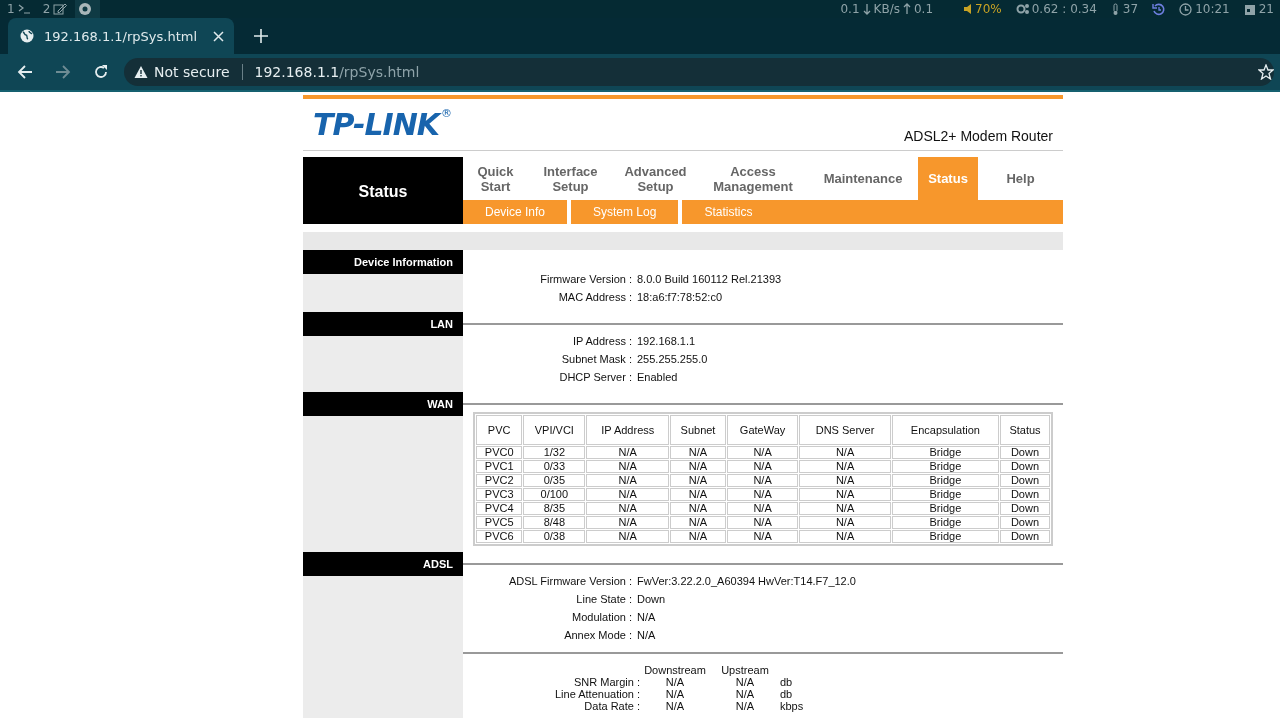 The height and width of the screenshot is (720, 1280). What do you see at coordinates (554, 494) in the screenshot?
I see `table-cell: 0/100` at bounding box center [554, 494].